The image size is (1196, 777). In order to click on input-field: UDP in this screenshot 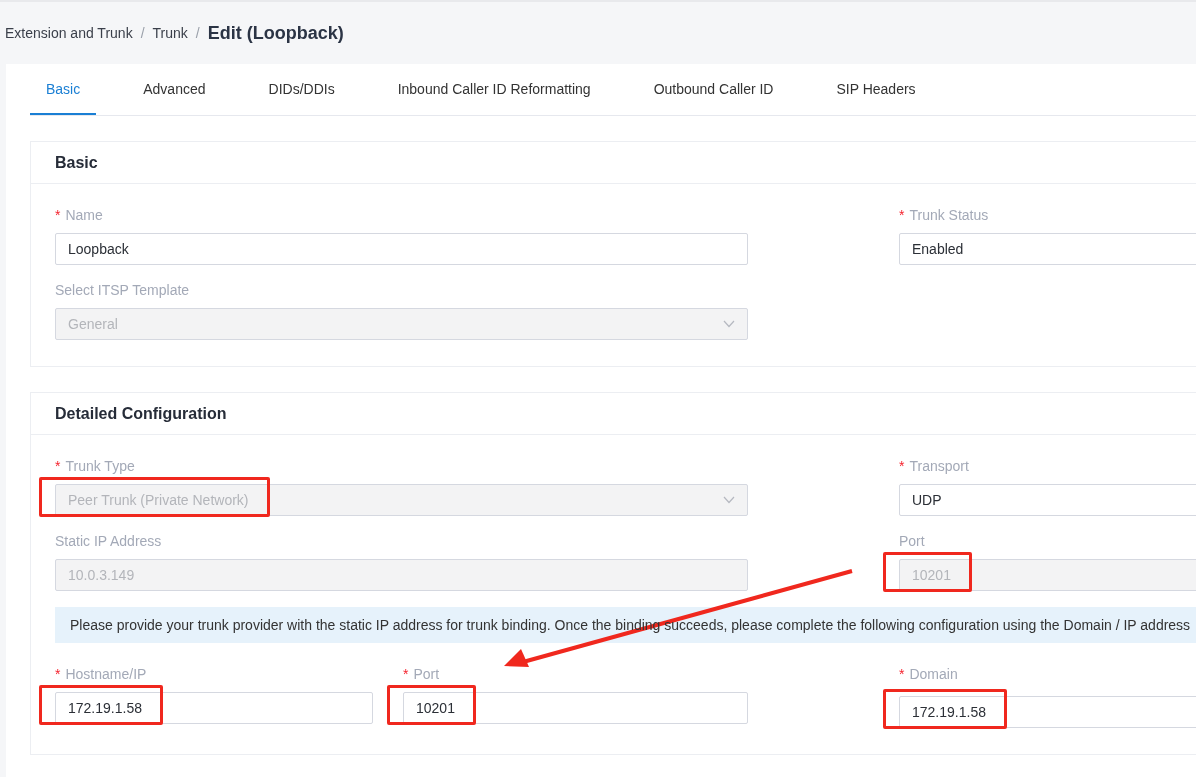, I will do `click(1047, 500)`.